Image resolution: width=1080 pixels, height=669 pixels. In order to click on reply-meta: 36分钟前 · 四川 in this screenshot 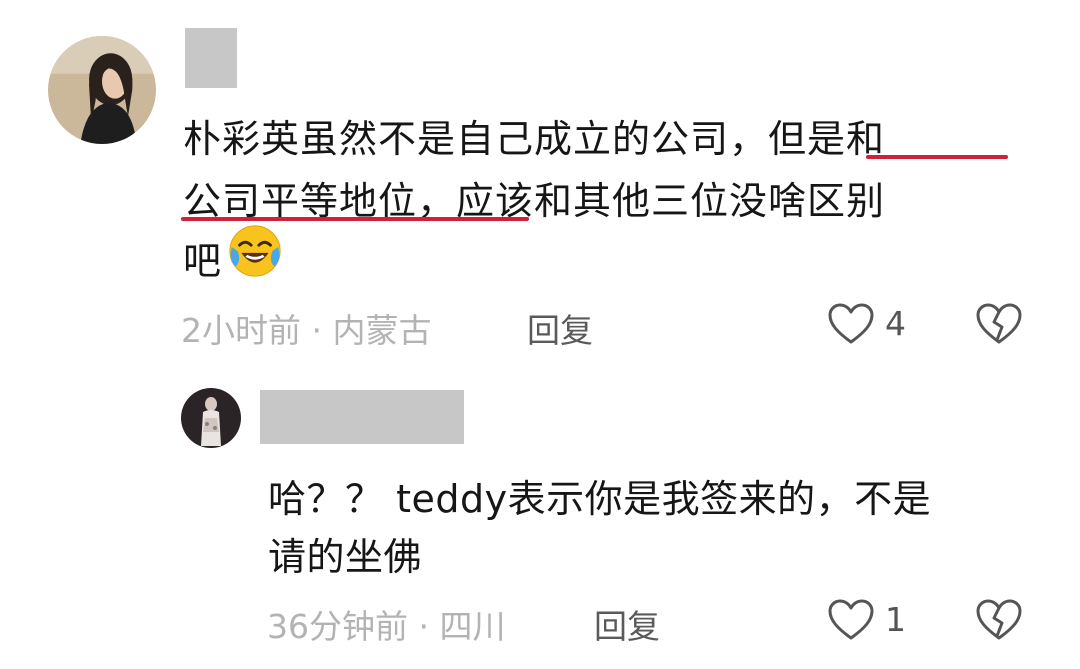, I will do `click(386, 626)`.